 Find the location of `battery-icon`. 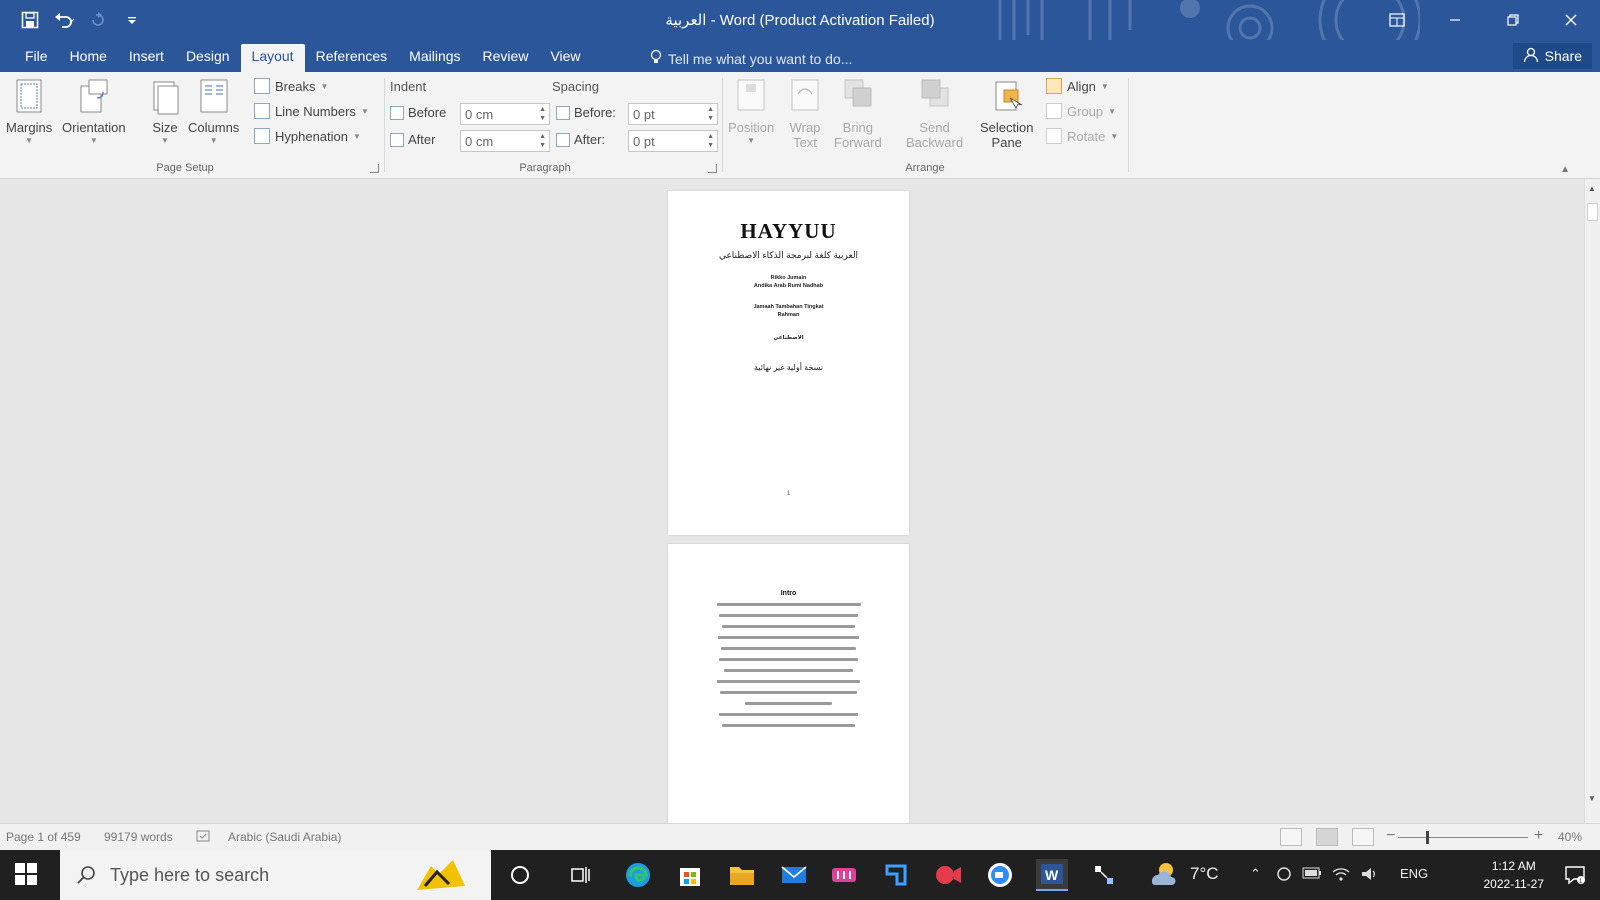

battery-icon is located at coordinates (1312, 874).